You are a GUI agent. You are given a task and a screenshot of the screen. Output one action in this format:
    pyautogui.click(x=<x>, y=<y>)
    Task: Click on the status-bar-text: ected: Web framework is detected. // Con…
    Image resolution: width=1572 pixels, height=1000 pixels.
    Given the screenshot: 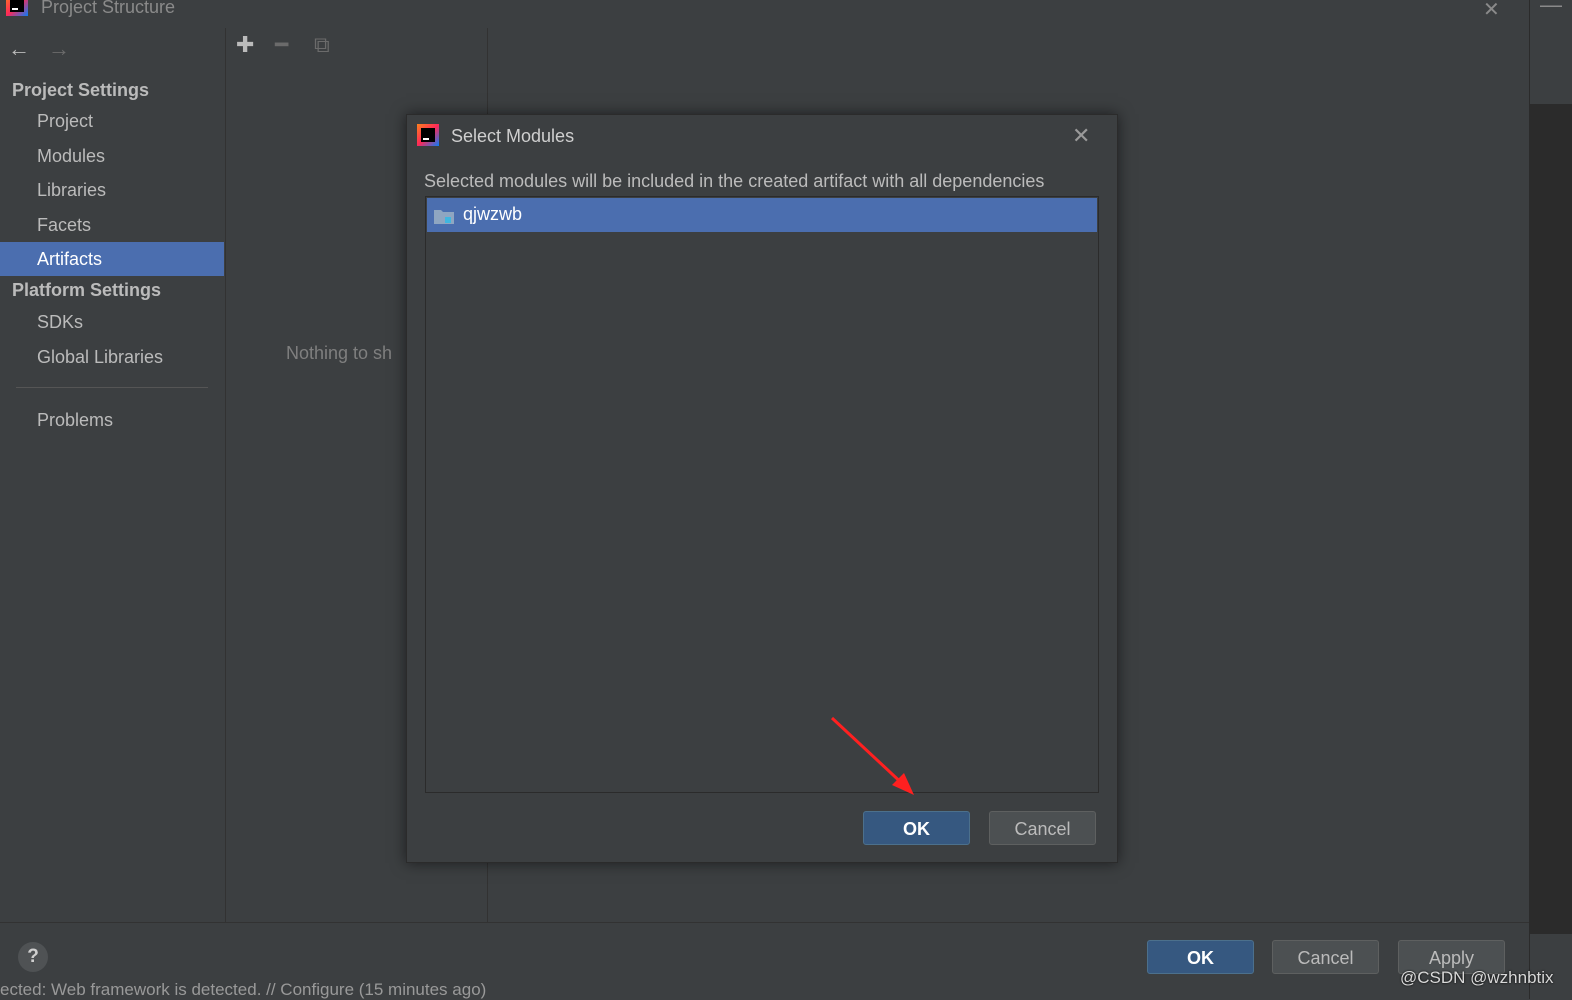 What is the action you would take?
    pyautogui.click(x=243, y=989)
    